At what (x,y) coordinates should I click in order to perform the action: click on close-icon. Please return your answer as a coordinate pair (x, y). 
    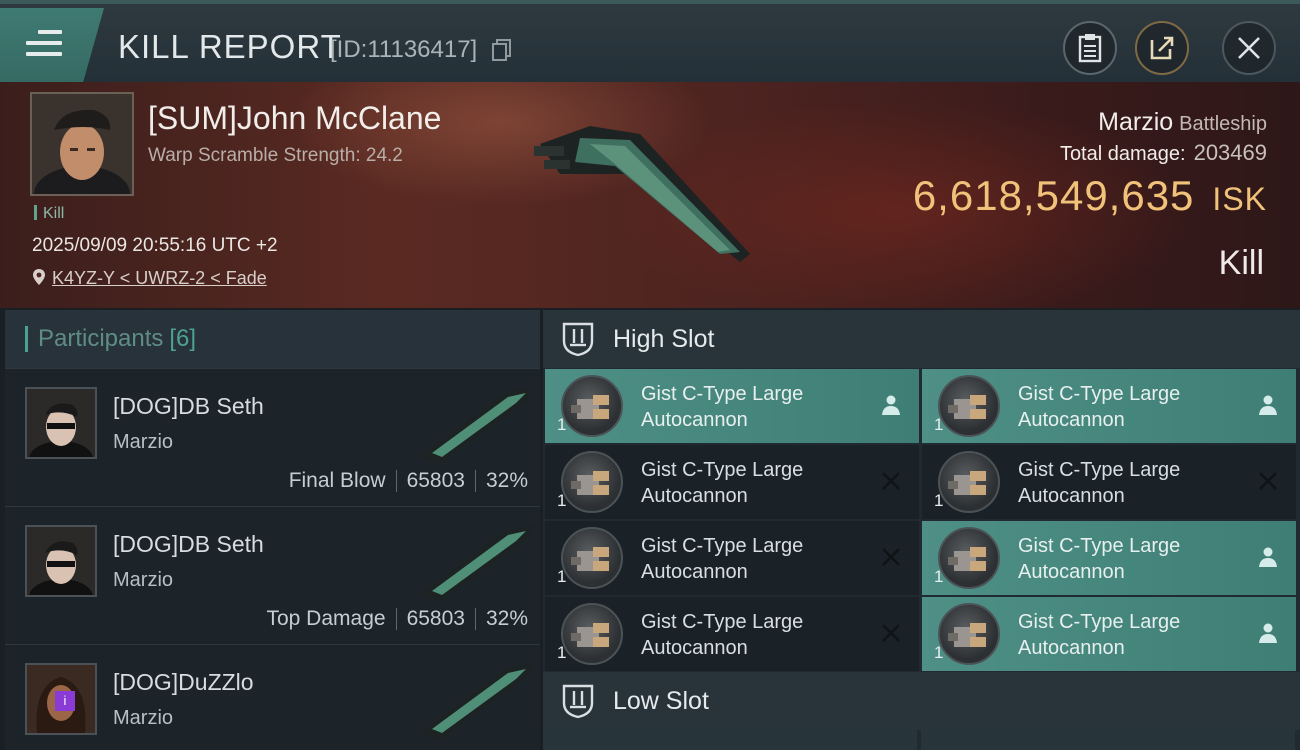
    Looking at the image, I should click on (1249, 48).